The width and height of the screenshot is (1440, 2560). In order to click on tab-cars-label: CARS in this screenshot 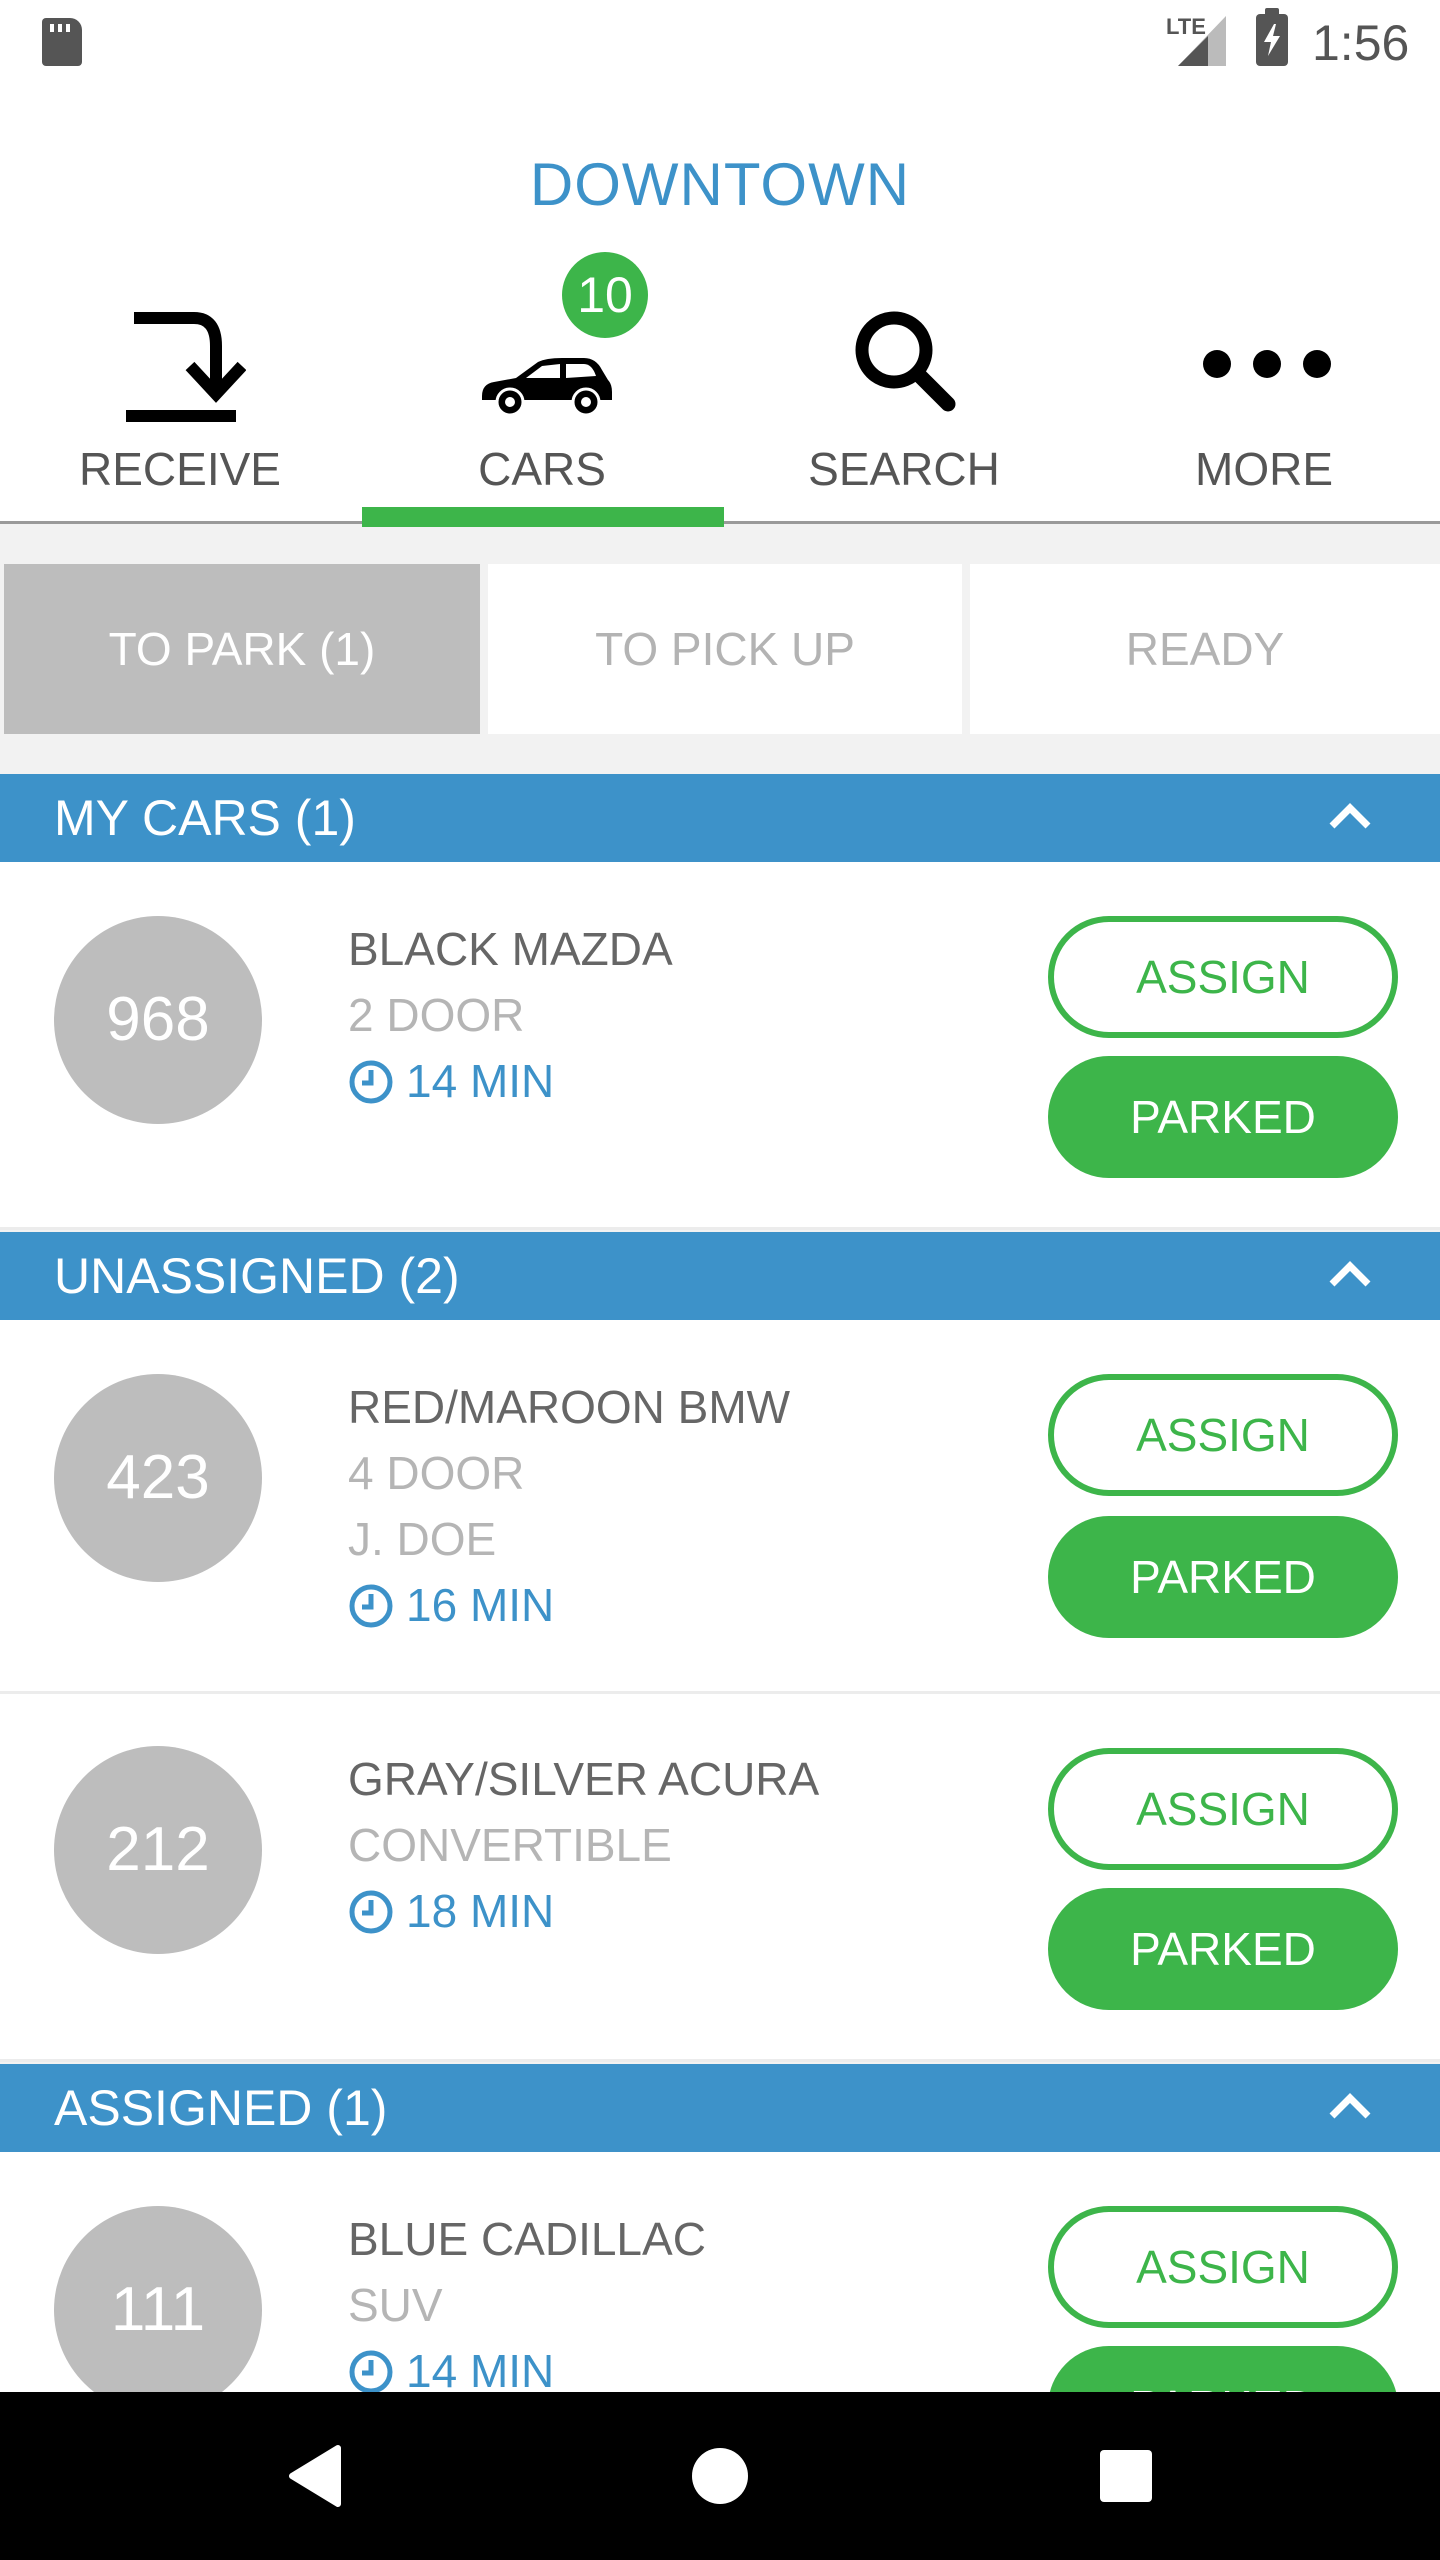, I will do `click(542, 469)`.